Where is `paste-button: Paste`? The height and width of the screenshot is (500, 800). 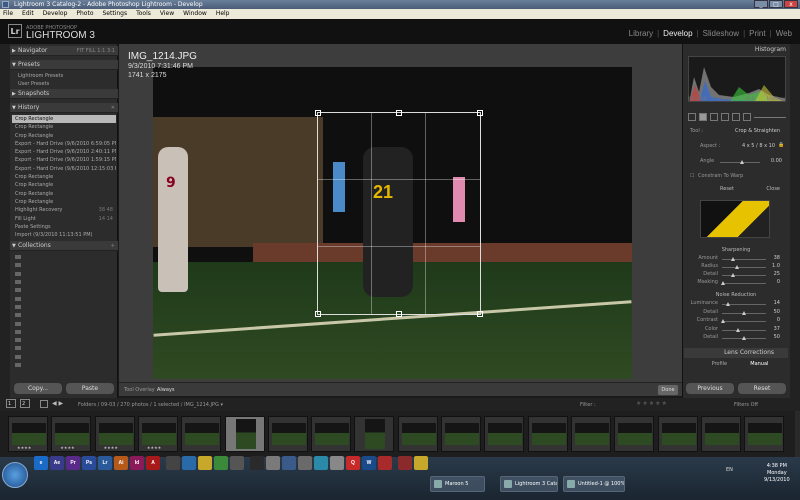 paste-button: Paste is located at coordinates (90, 388).